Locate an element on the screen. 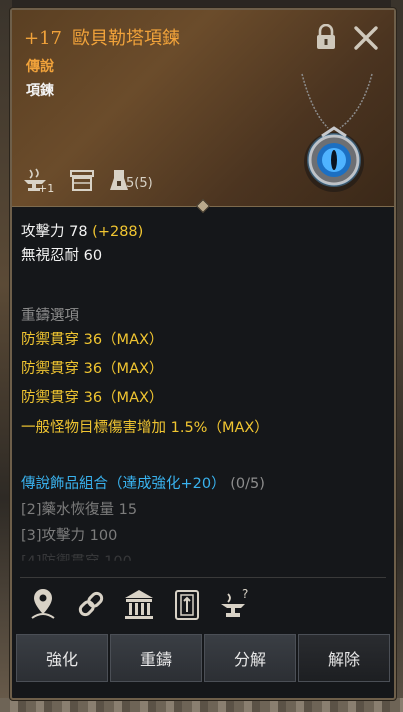 The height and width of the screenshot is (712, 403). attack-value: 攻擊力 78 is located at coordinates (54, 232).